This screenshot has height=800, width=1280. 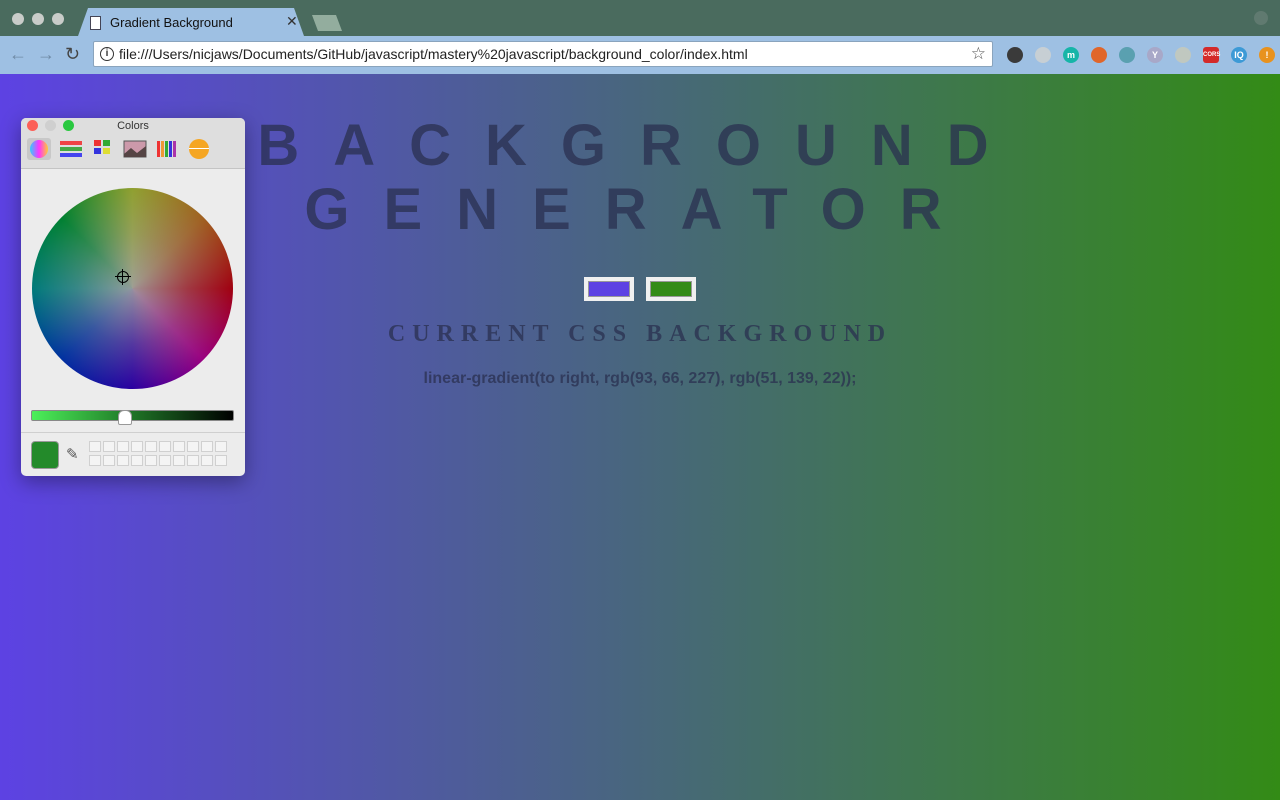 What do you see at coordinates (135, 149) in the screenshot?
I see `image-palettes-tab` at bounding box center [135, 149].